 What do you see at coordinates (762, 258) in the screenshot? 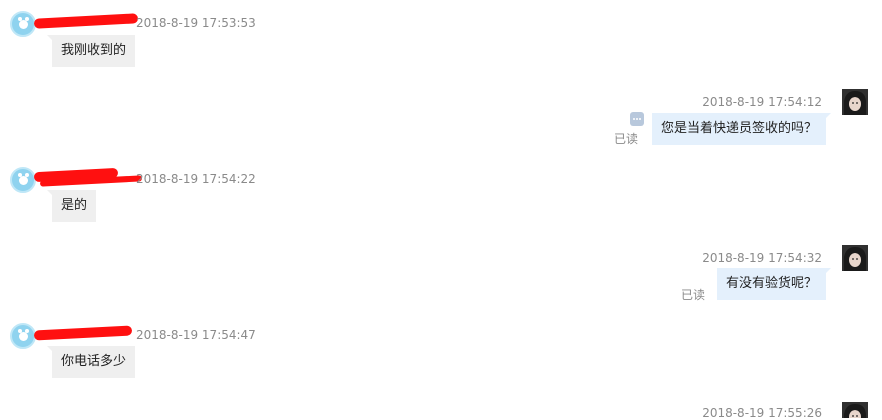
I see `message-timestamp: 2018-8-19 17:54:32` at bounding box center [762, 258].